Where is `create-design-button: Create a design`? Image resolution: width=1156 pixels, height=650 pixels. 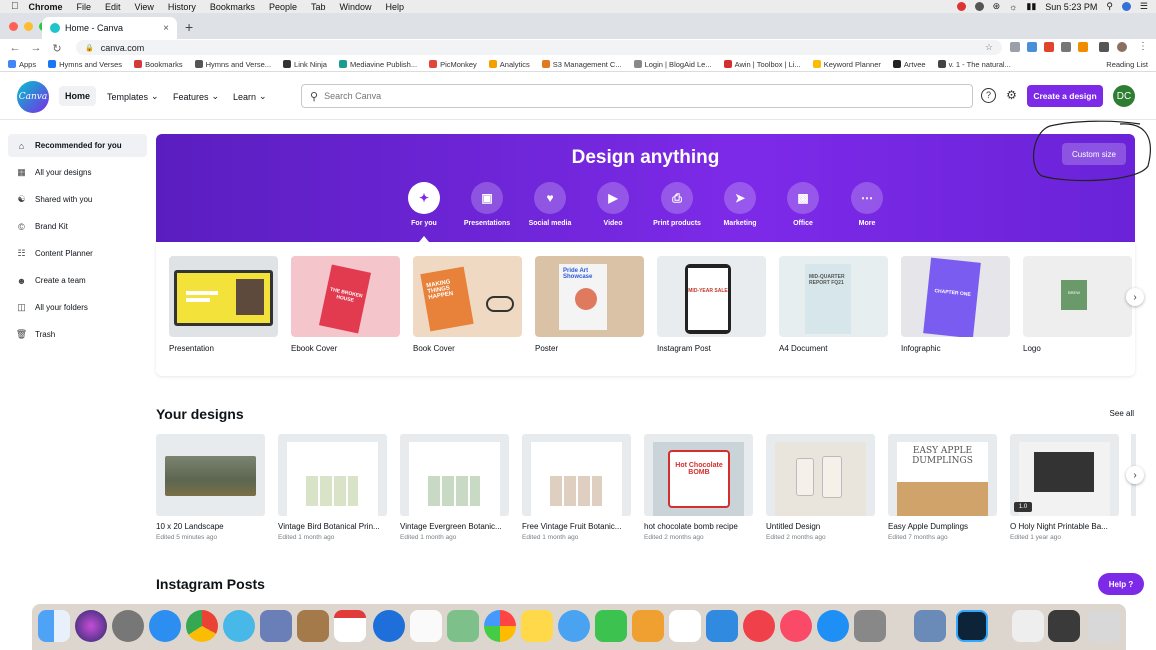 create-design-button: Create a design is located at coordinates (1065, 96).